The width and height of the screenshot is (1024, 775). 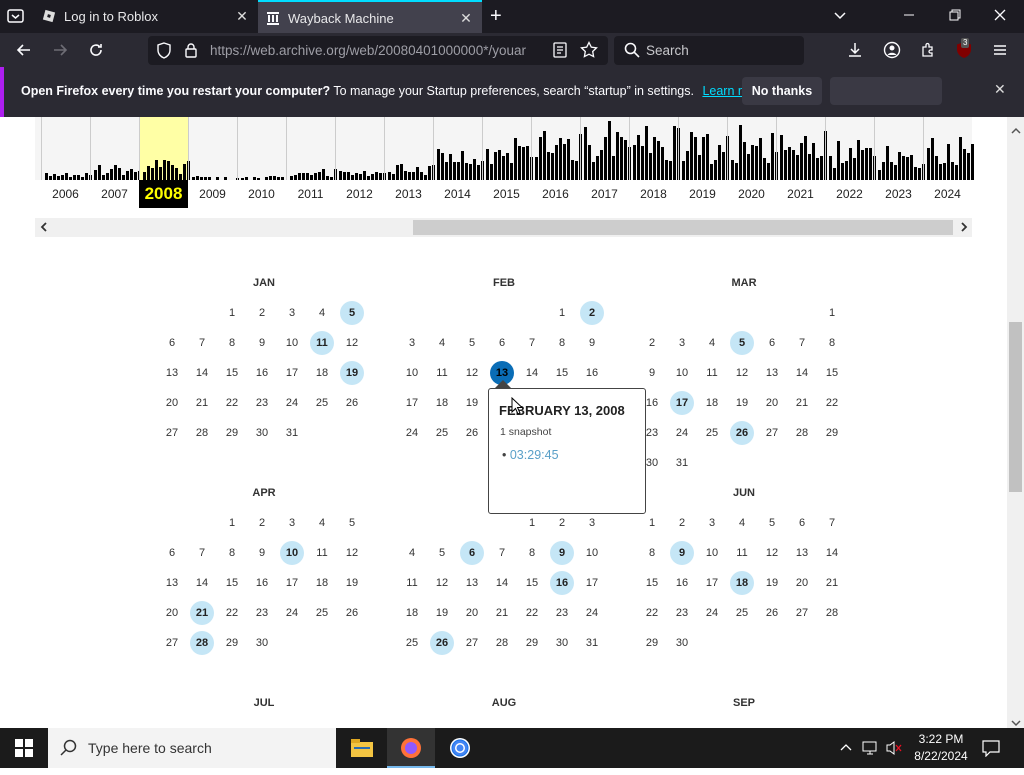 What do you see at coordinates (892, 50) in the screenshot?
I see `account-icon` at bounding box center [892, 50].